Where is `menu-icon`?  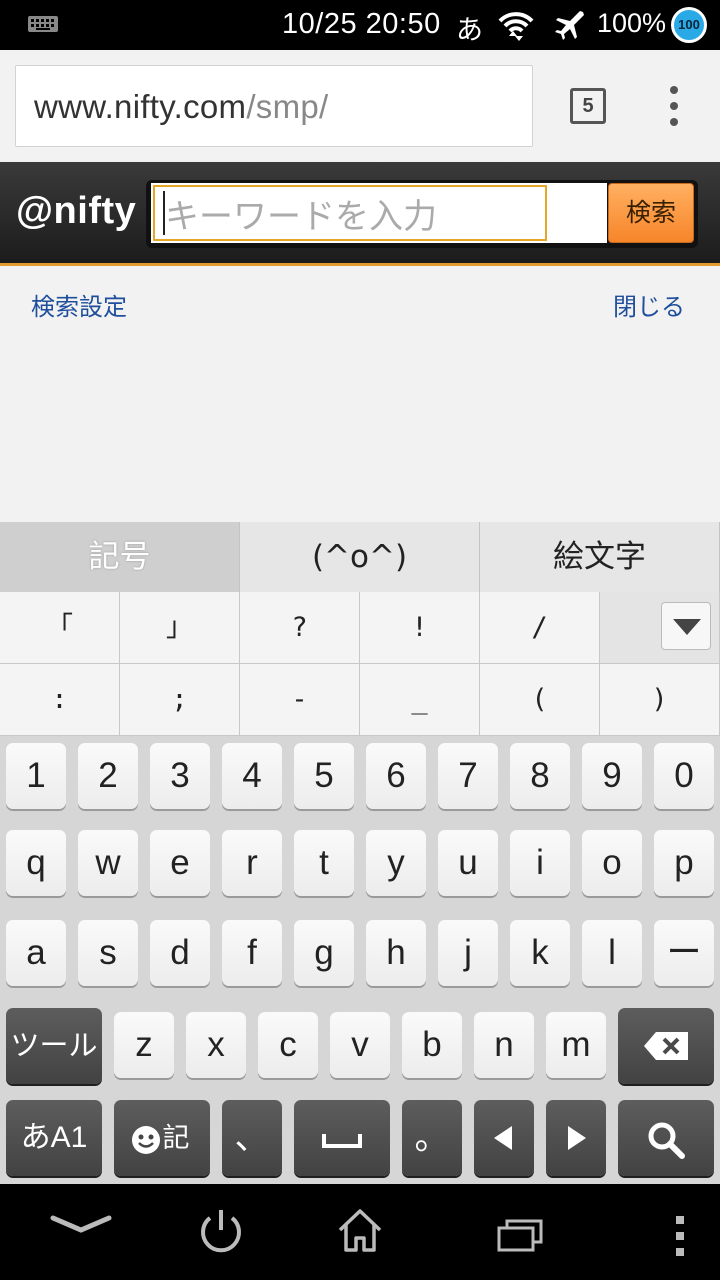 menu-icon is located at coordinates (680, 1236).